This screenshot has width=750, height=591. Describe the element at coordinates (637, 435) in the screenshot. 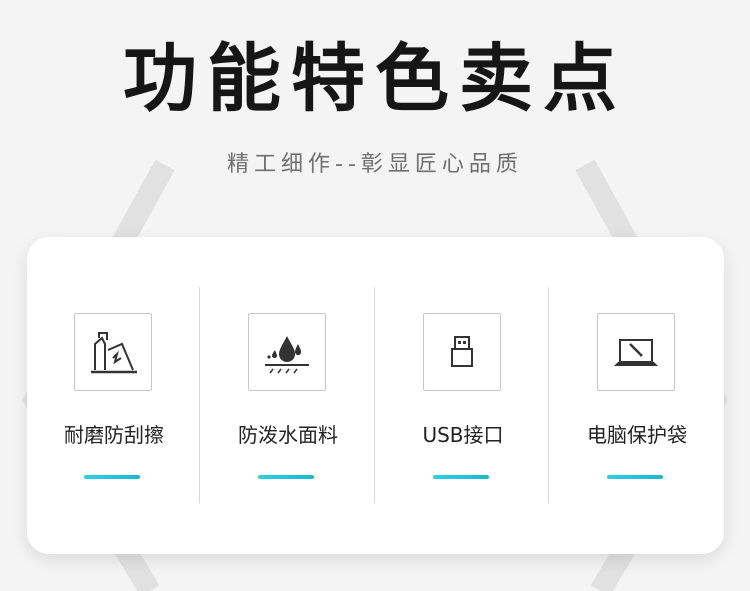

I see `feature-label: 电脑保护袋` at that location.